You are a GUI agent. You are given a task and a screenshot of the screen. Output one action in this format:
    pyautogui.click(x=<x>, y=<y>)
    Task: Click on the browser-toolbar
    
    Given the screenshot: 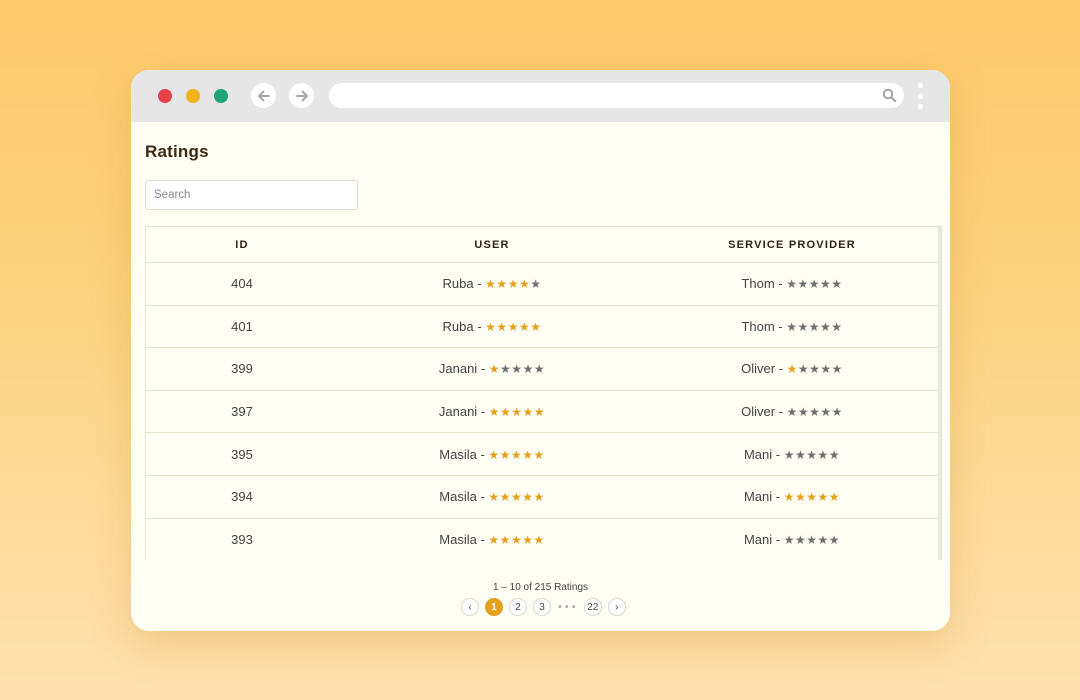 What is the action you would take?
    pyautogui.click(x=540, y=96)
    